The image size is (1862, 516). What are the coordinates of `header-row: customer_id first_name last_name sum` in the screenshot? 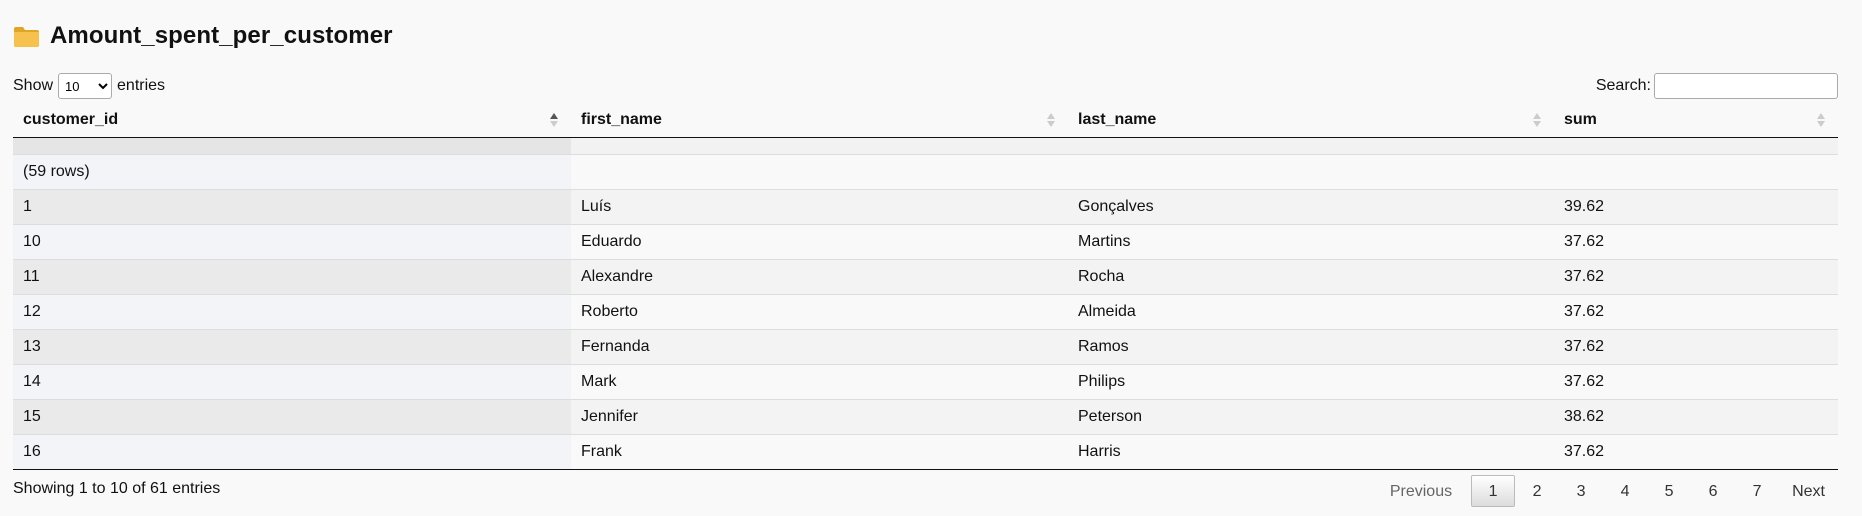 It's located at (925, 120).